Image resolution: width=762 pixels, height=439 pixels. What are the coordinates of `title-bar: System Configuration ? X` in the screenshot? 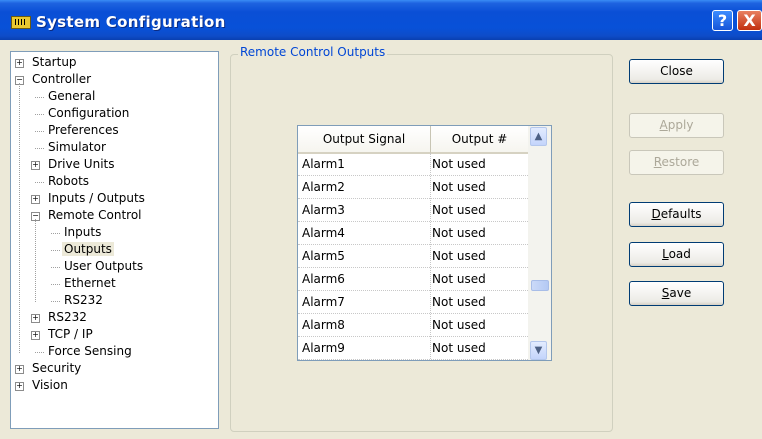 It's located at (381, 20).